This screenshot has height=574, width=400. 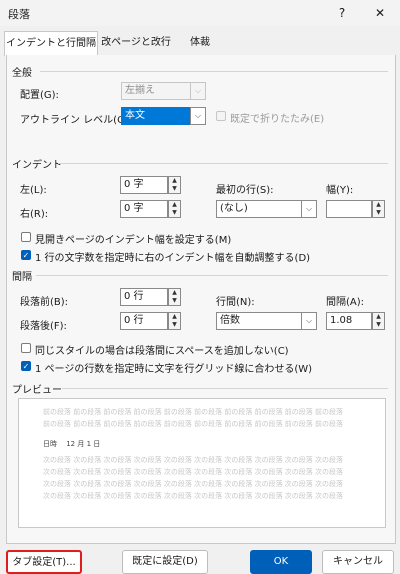 What do you see at coordinates (235, 302) in the screenshot?
I see `line-spacing-label: 行間(N):` at bounding box center [235, 302].